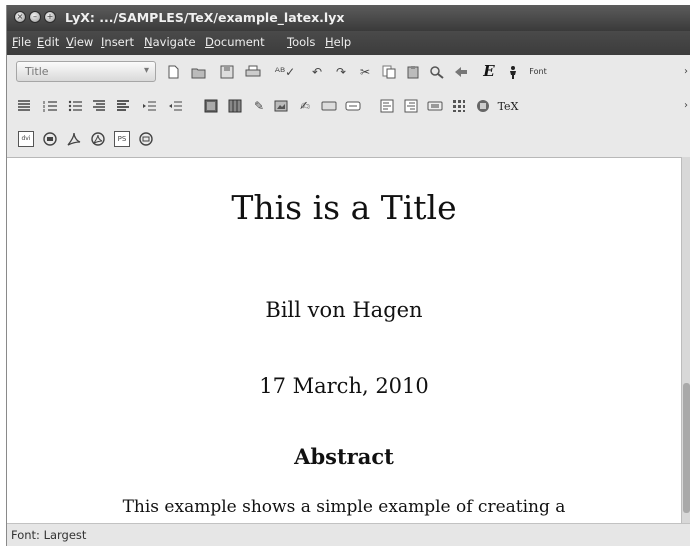  Describe the element at coordinates (235, 106) in the screenshot. I see `insert-table-icon` at that location.